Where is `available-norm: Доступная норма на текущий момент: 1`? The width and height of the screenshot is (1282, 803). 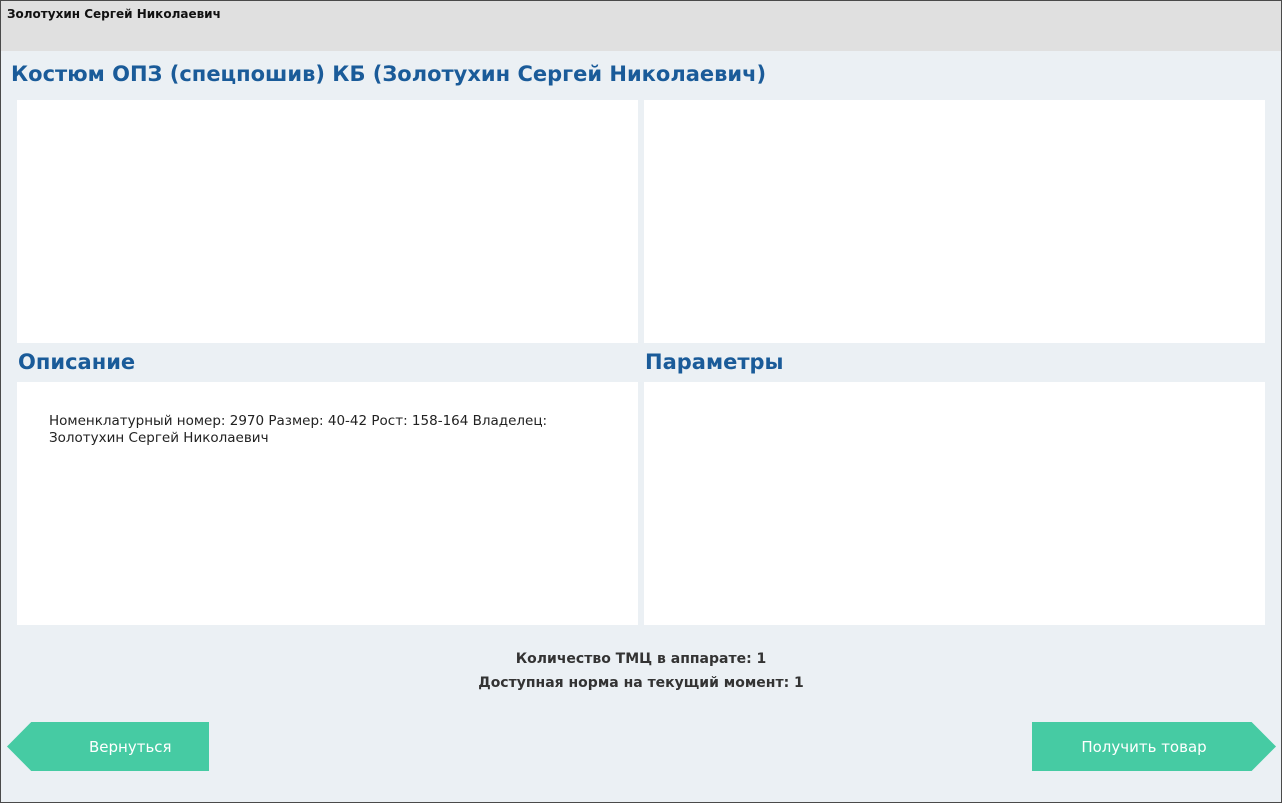 available-norm: Доступная норма на текущий момент: 1 is located at coordinates (641, 683).